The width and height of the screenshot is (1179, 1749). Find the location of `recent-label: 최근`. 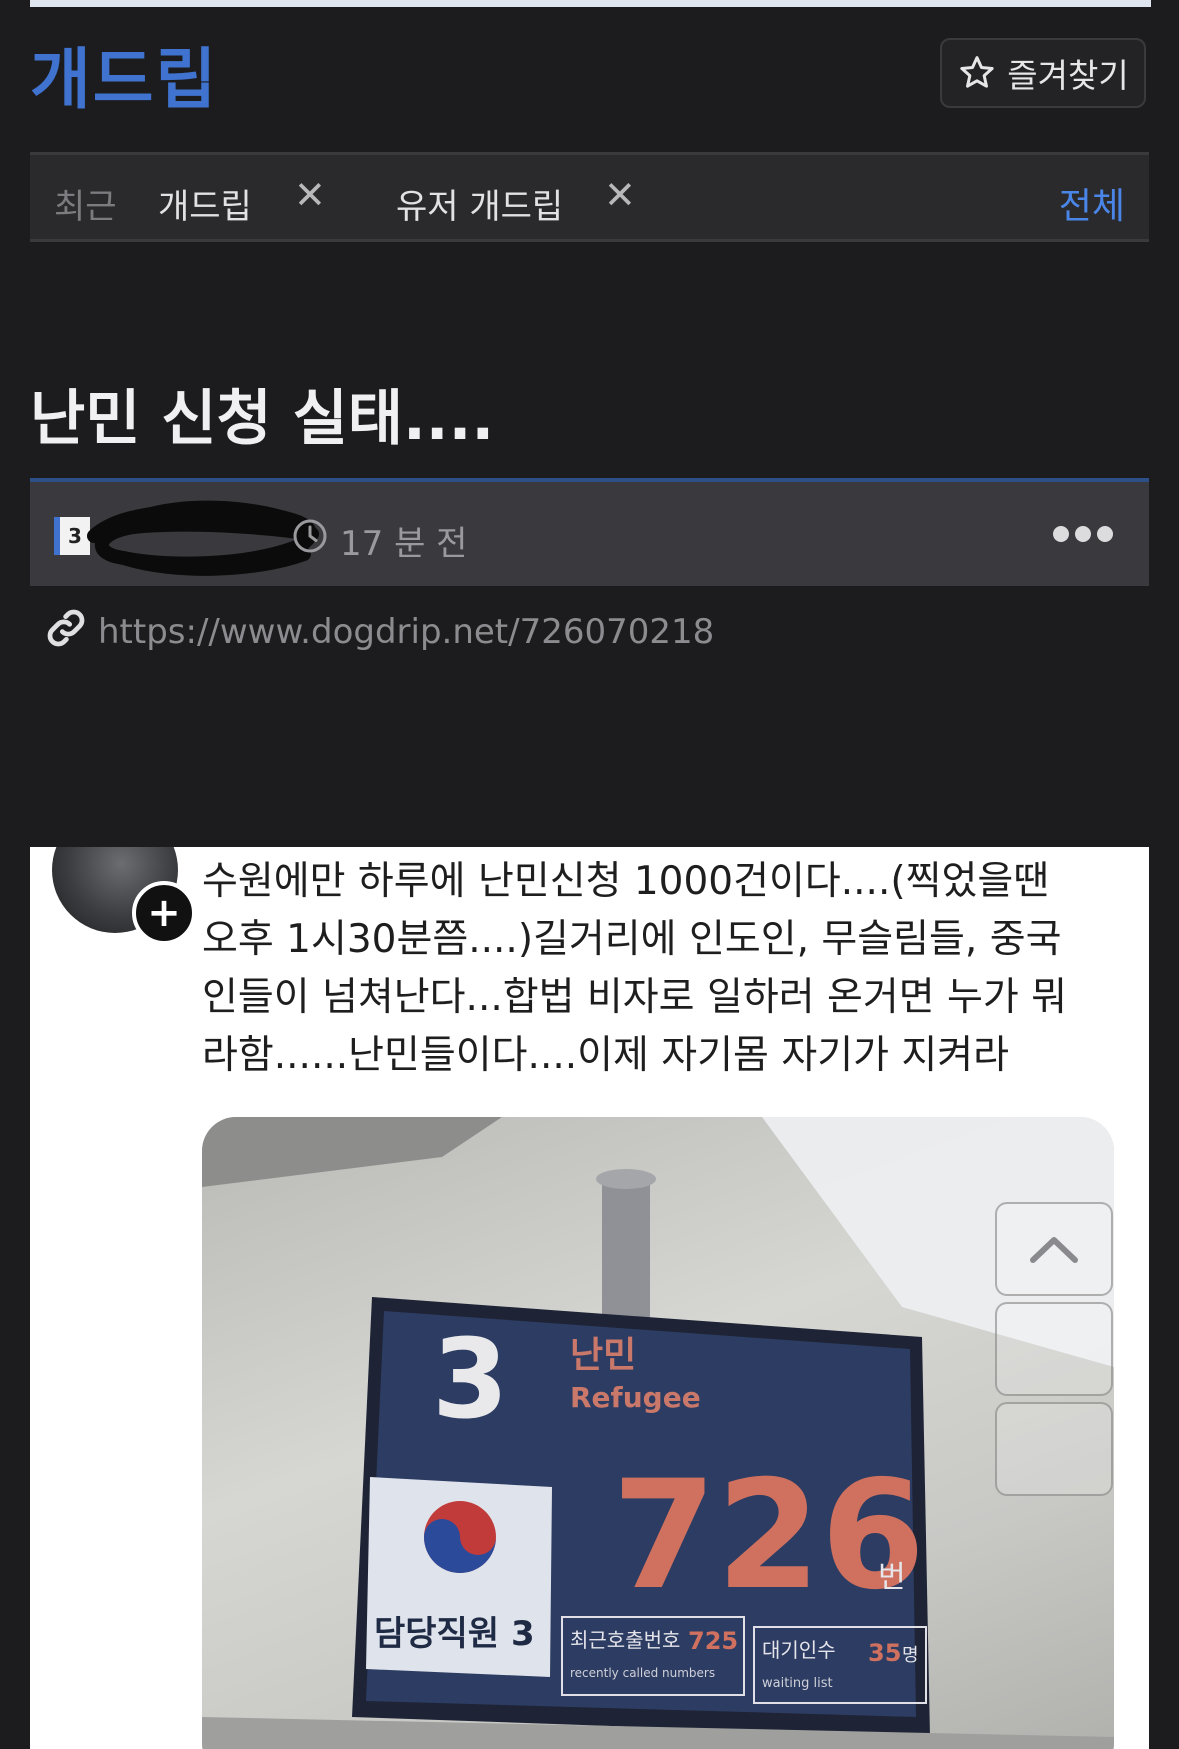

recent-label: 최근 is located at coordinates (85, 207).